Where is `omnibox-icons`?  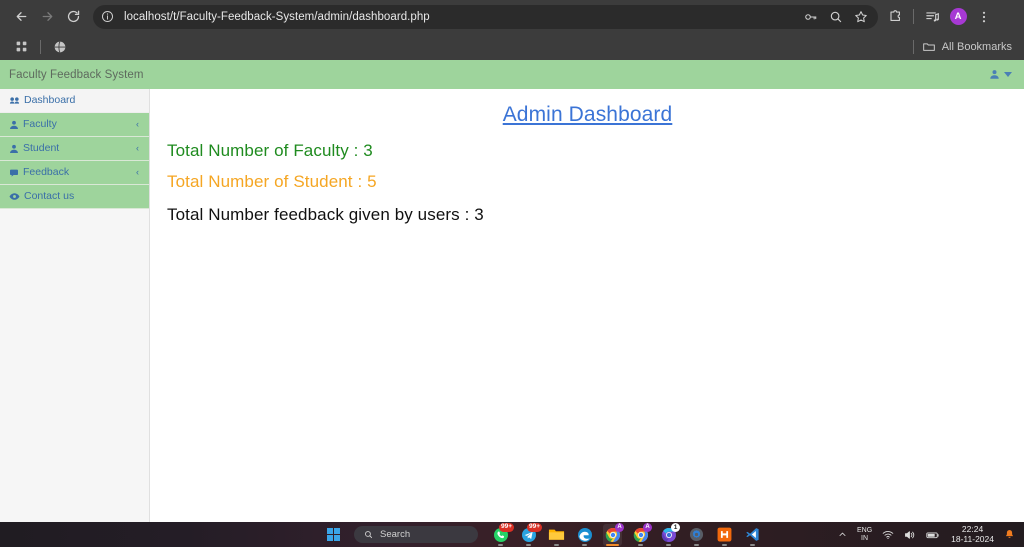 omnibox-icons is located at coordinates (836, 17).